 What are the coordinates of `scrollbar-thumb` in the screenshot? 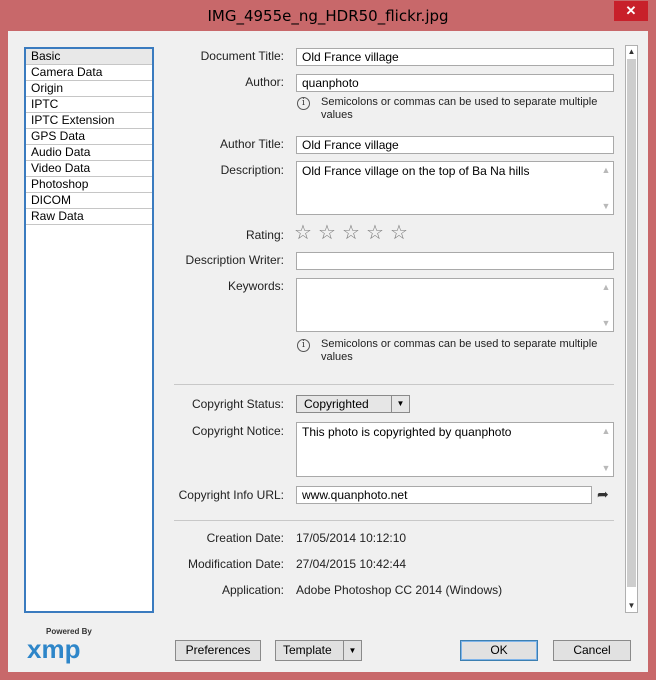 It's located at (631, 323).